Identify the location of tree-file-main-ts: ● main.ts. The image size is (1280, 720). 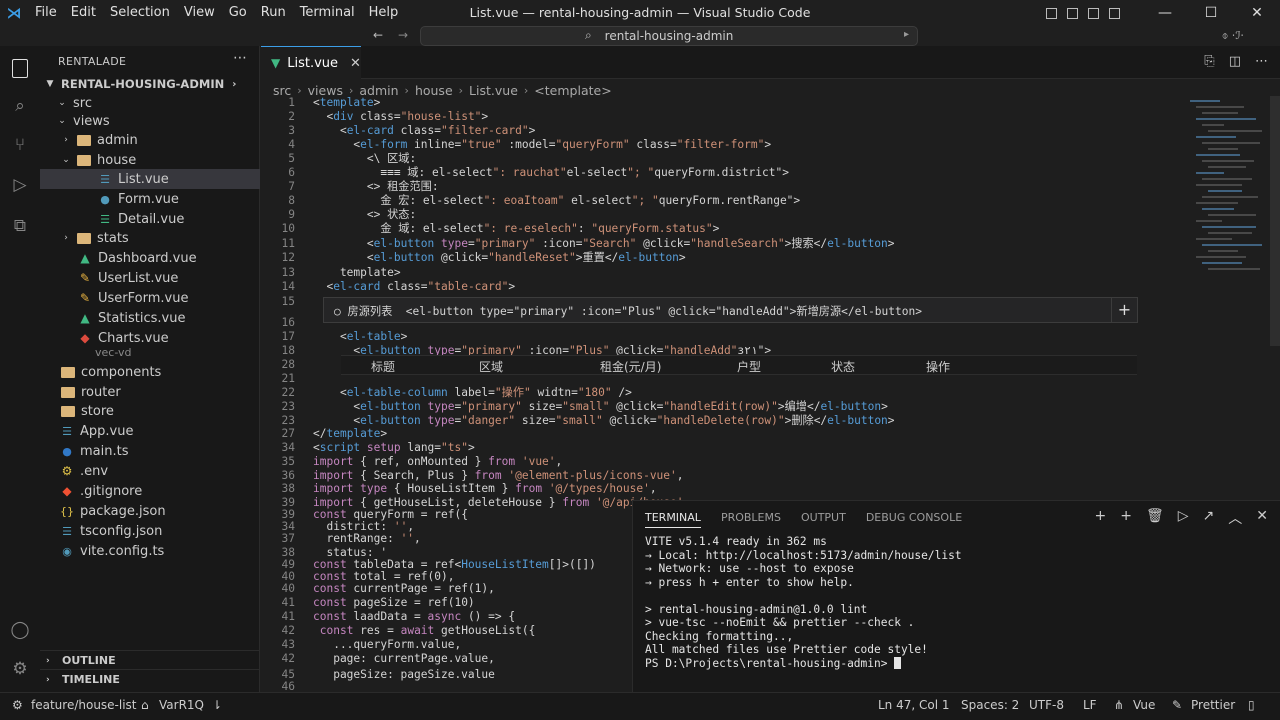
(150, 451).